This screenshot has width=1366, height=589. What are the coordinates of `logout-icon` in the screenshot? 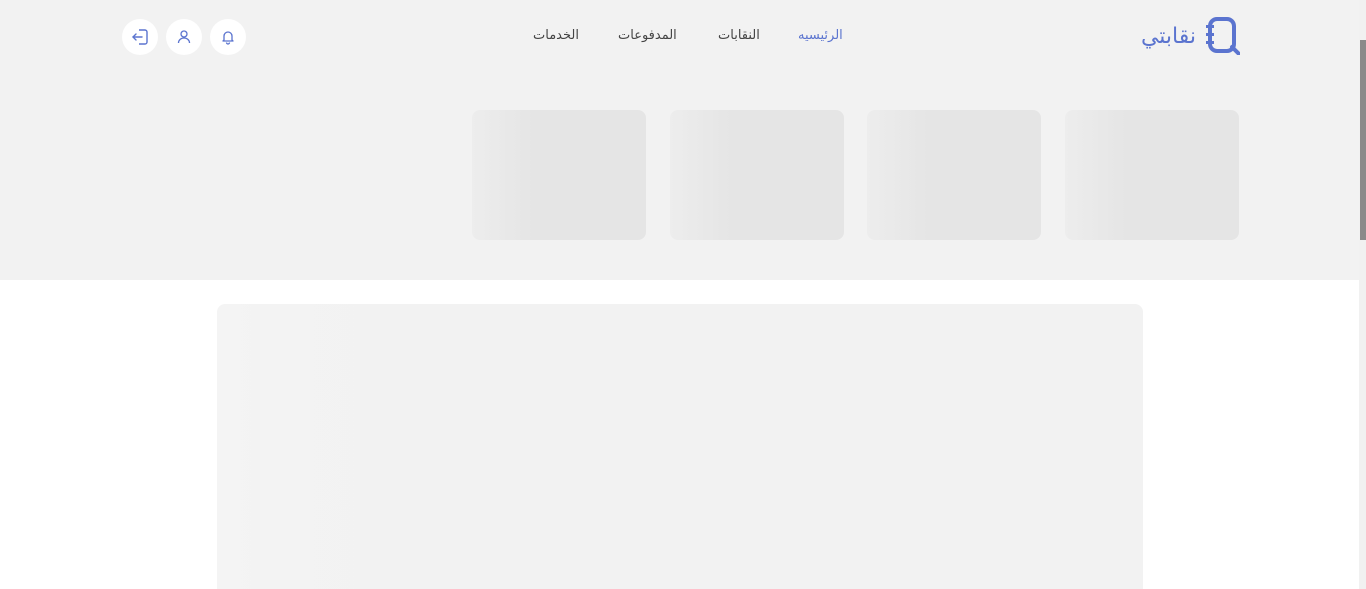 It's located at (140, 37).